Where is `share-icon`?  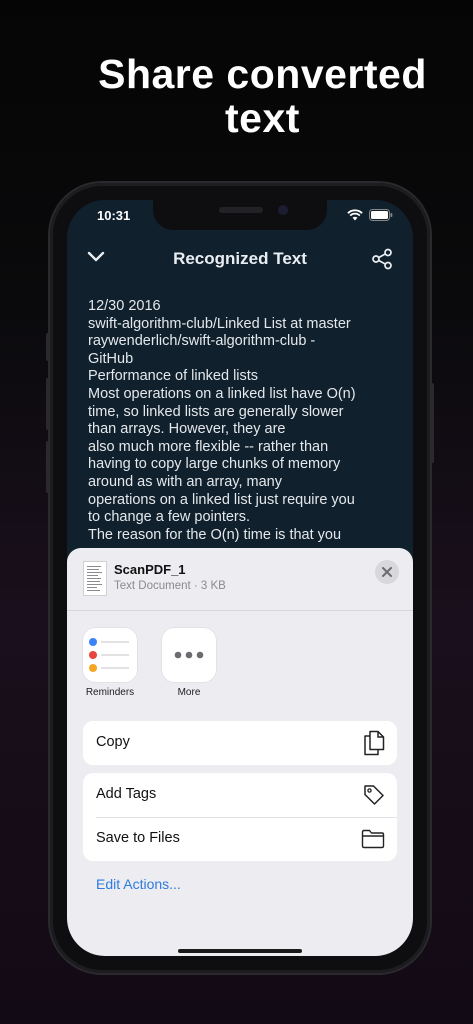
share-icon is located at coordinates (382, 259).